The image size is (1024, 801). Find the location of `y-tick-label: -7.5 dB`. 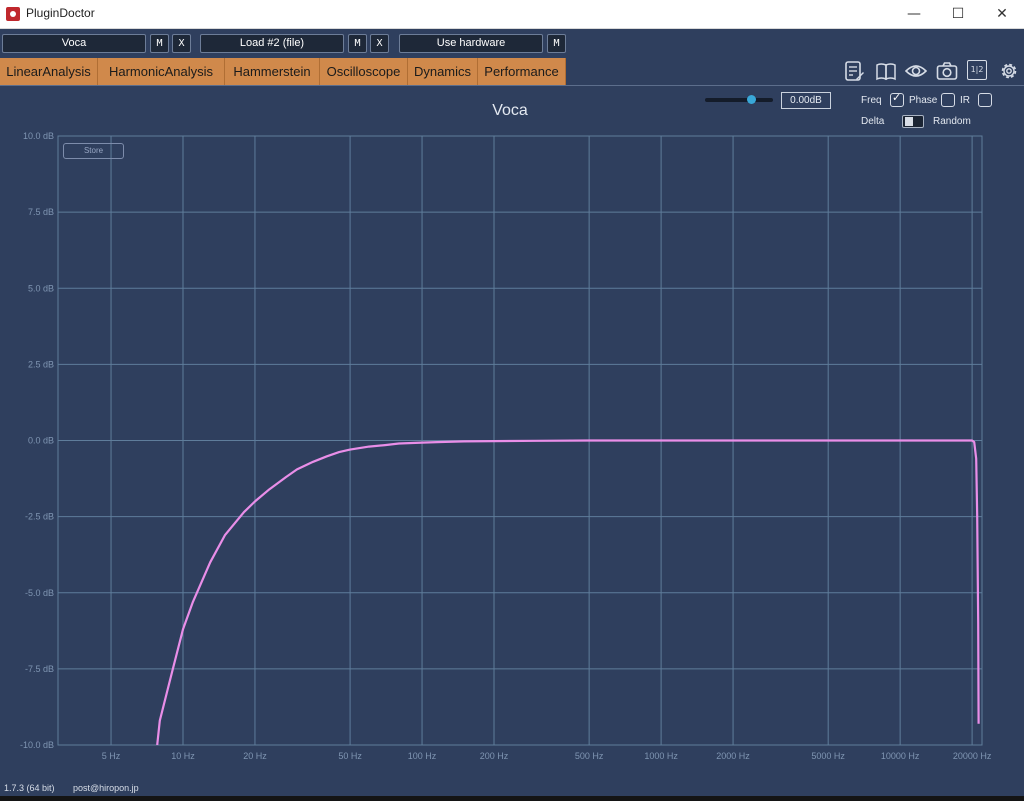

y-tick-label: -7.5 dB is located at coordinates (39, 669).